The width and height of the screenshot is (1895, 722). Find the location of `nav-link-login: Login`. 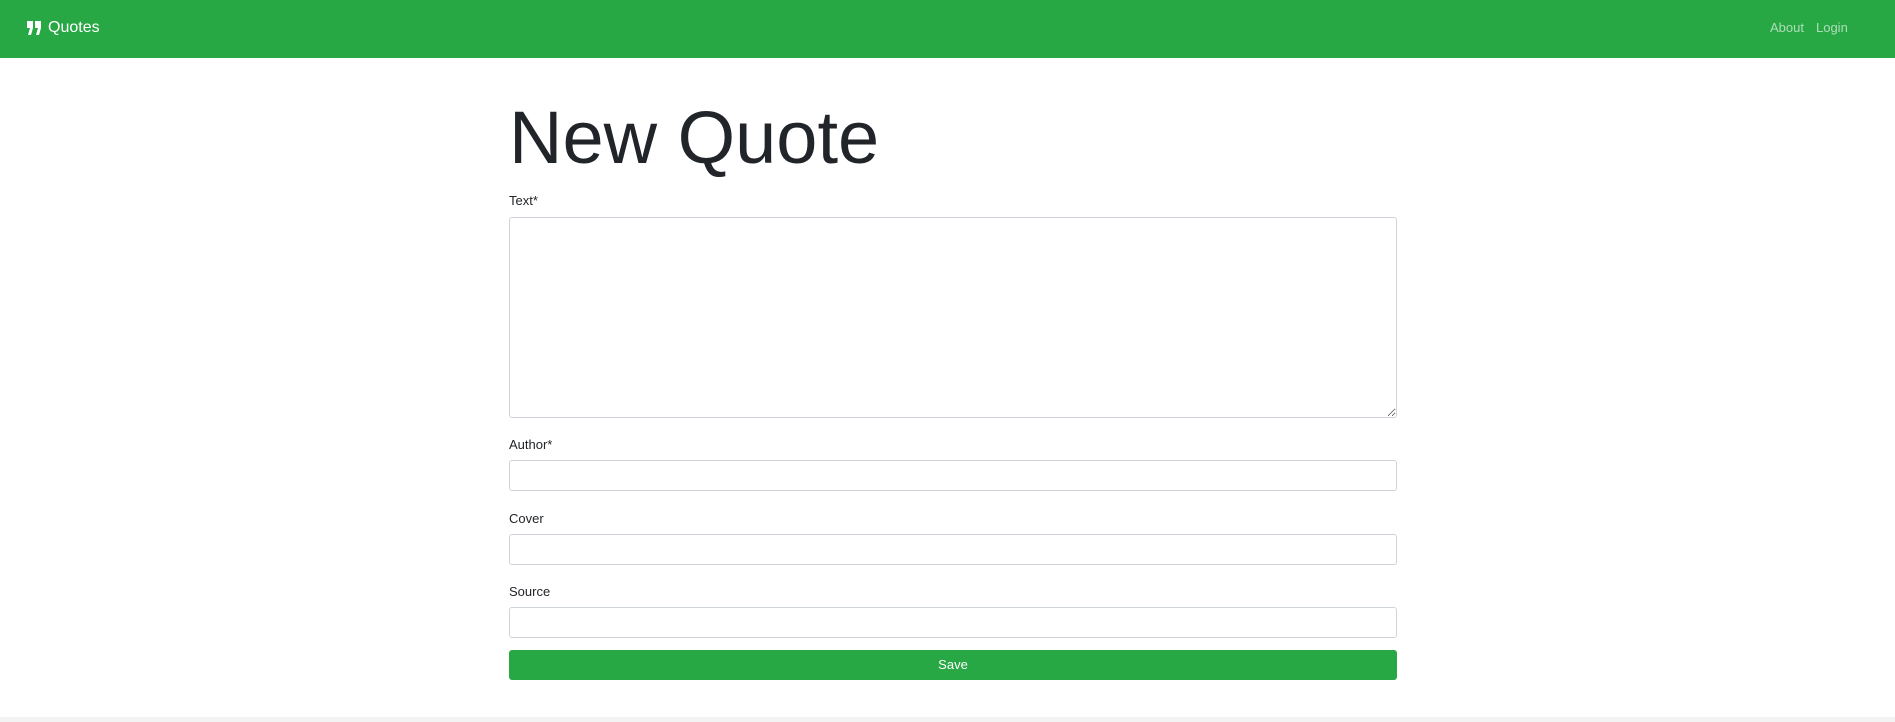

nav-link-login: Login is located at coordinates (1832, 28).